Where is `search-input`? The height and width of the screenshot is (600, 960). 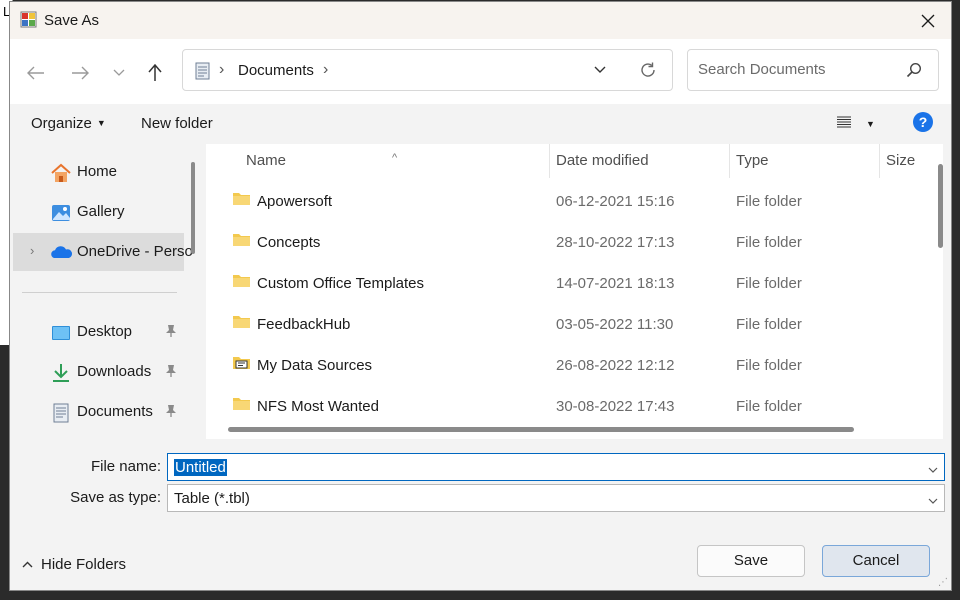 search-input is located at coordinates (798, 69).